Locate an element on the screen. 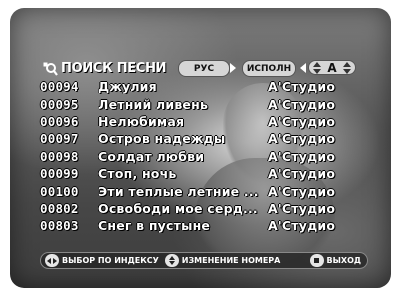 This screenshot has width=399, height=293. title-wrap: ПОИСК ПЕСНИ is located at coordinates (104, 68).